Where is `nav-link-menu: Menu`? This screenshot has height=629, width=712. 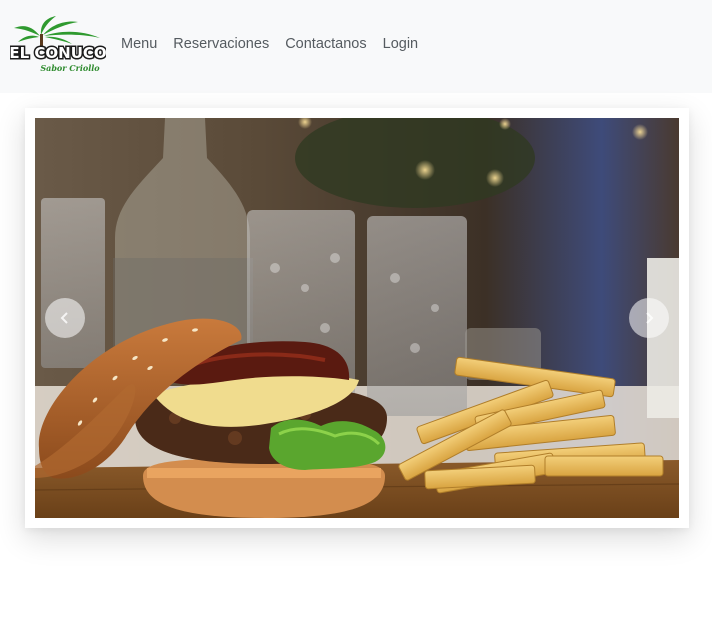 nav-link-menu: Menu is located at coordinates (139, 44).